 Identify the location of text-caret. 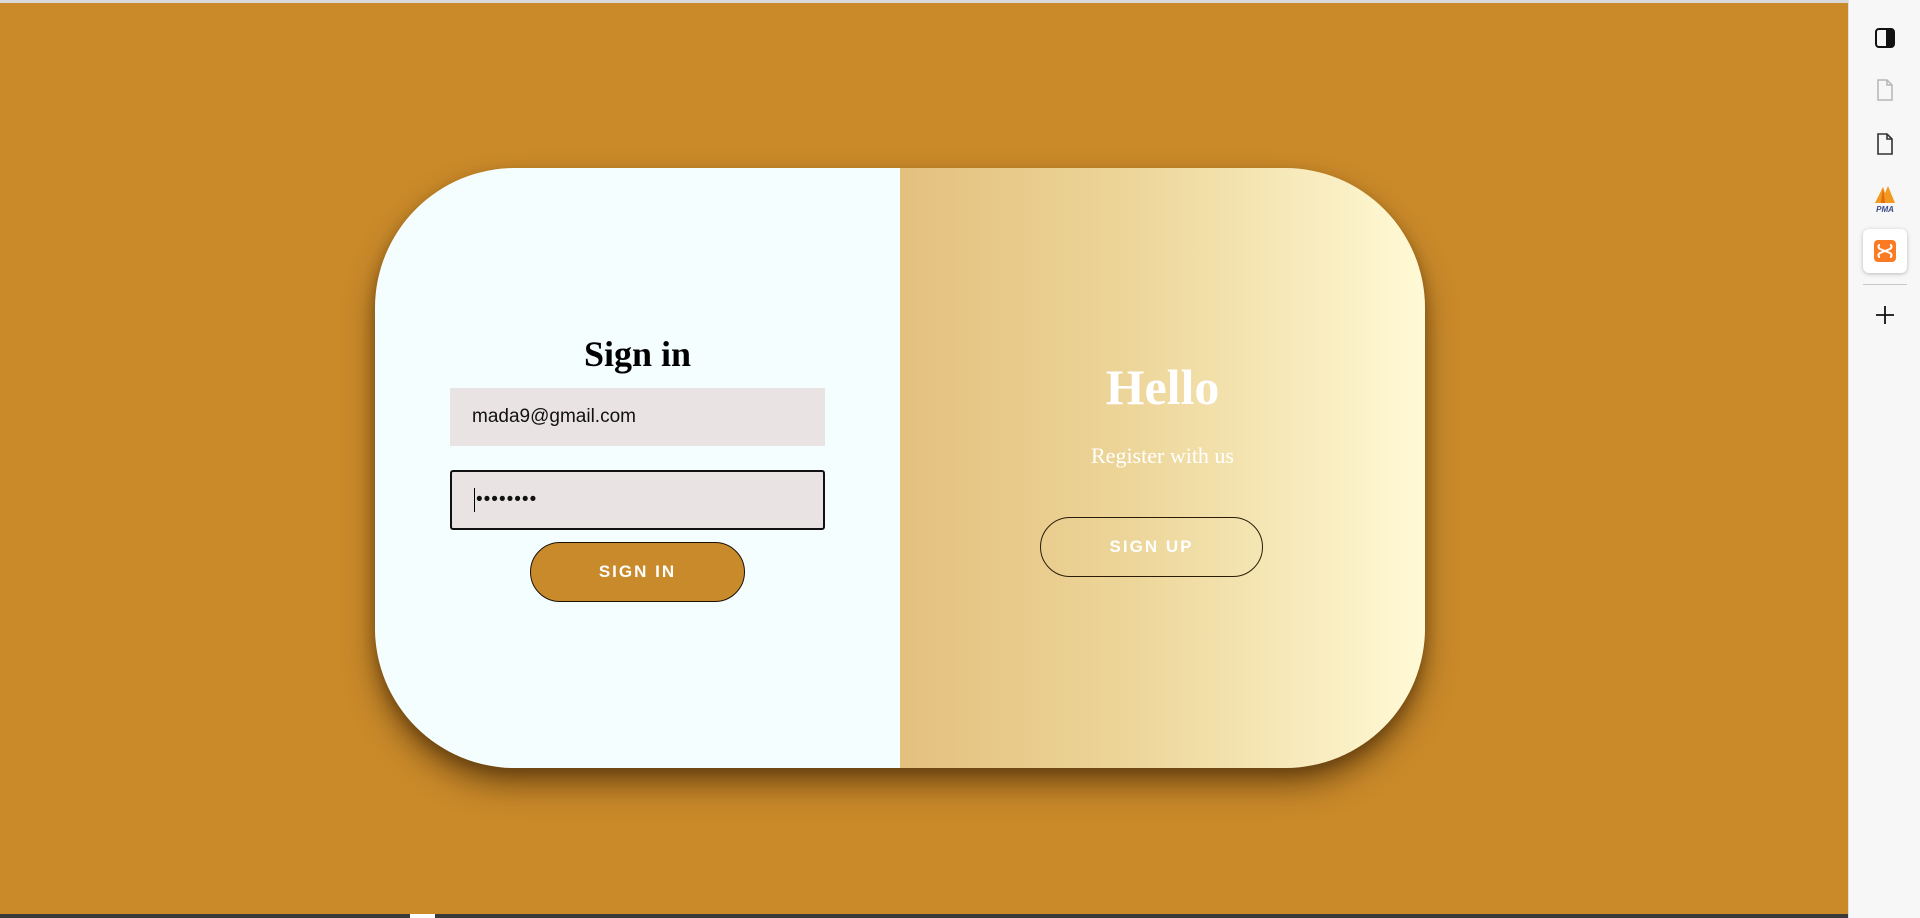
(474, 500).